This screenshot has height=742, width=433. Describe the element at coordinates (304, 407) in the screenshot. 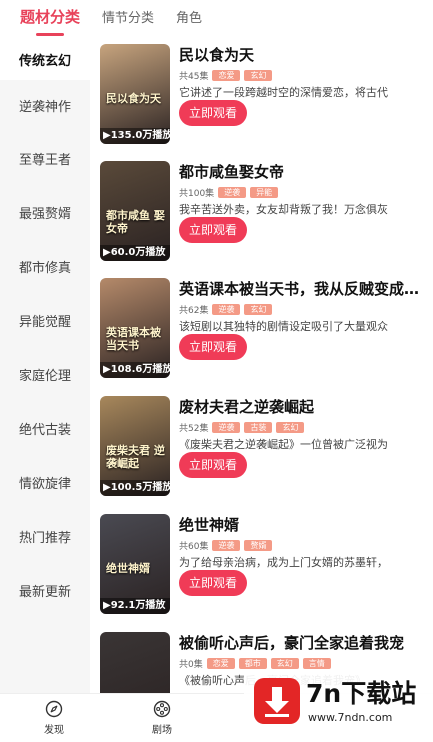

I see `drama-title: 废材夫君之逆袭崛起` at that location.